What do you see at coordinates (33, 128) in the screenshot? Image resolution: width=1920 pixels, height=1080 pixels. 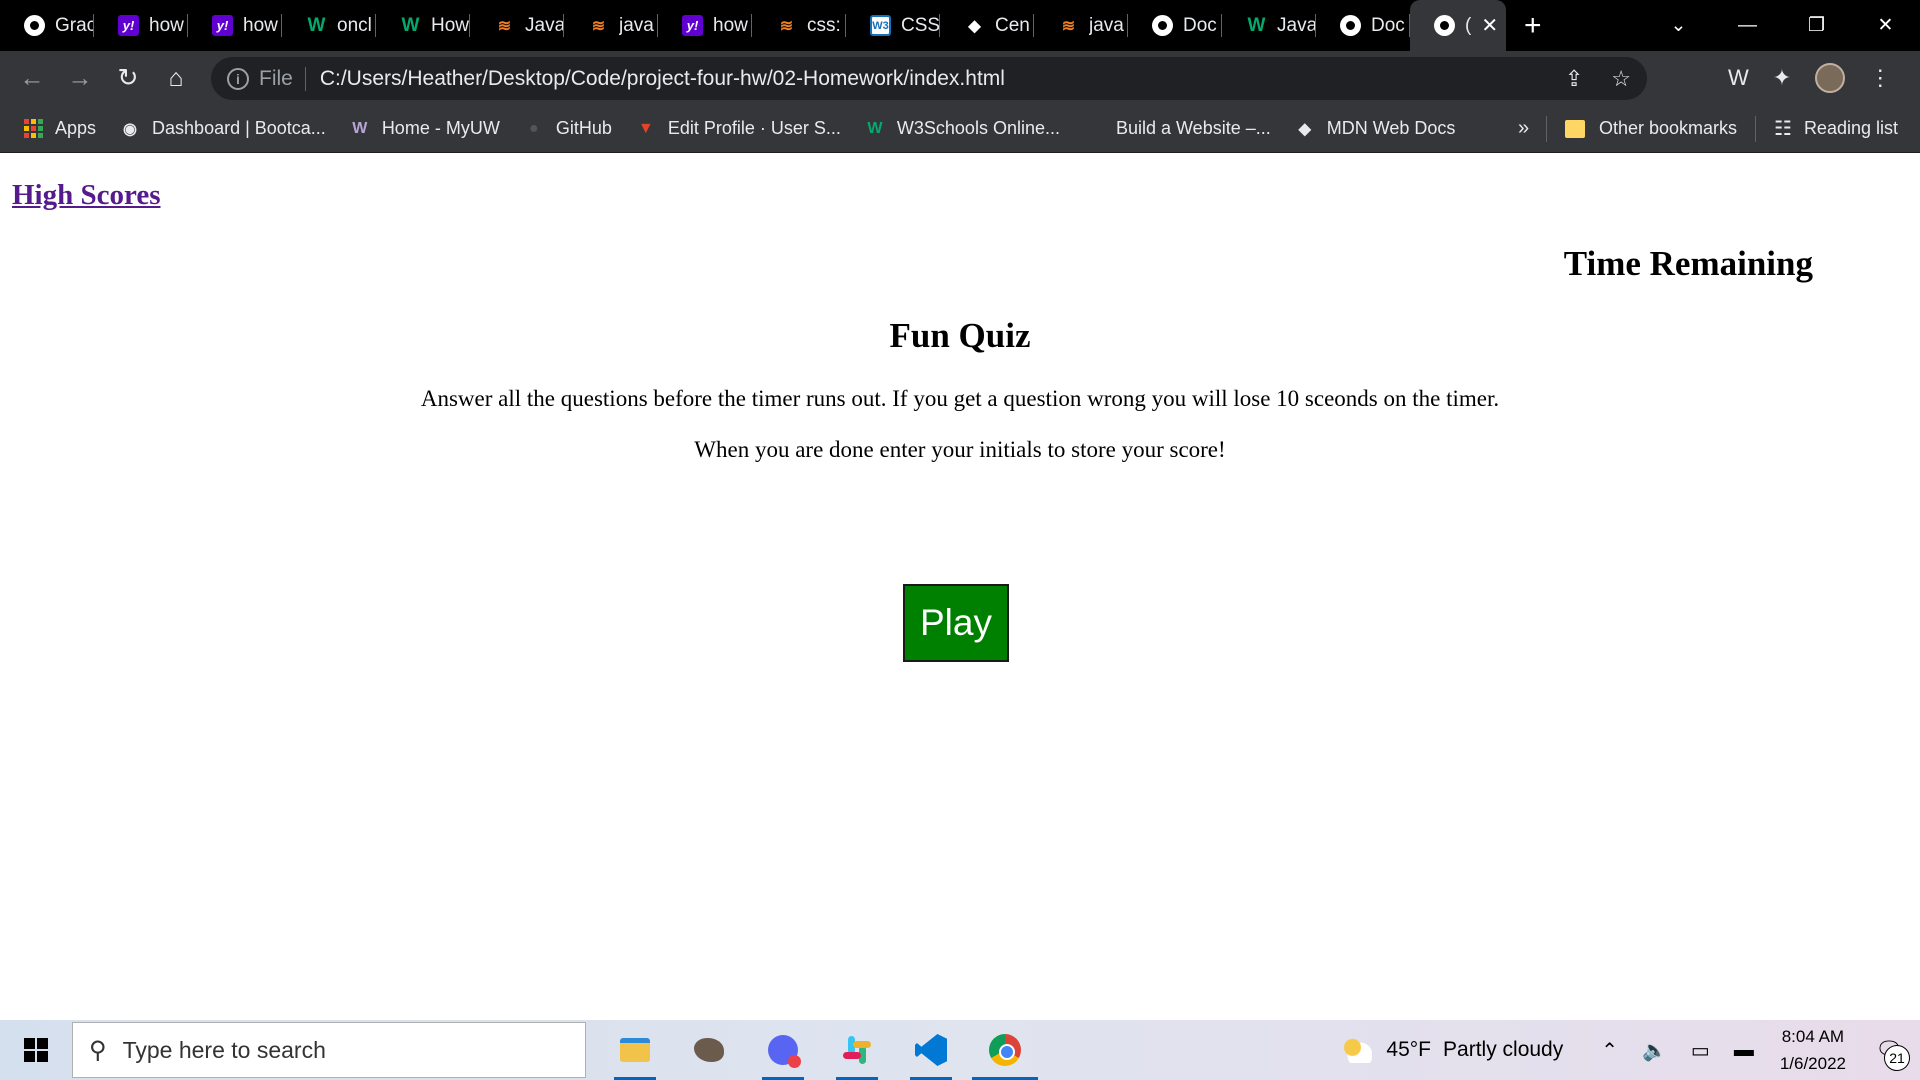 I see `apps-icon` at bounding box center [33, 128].